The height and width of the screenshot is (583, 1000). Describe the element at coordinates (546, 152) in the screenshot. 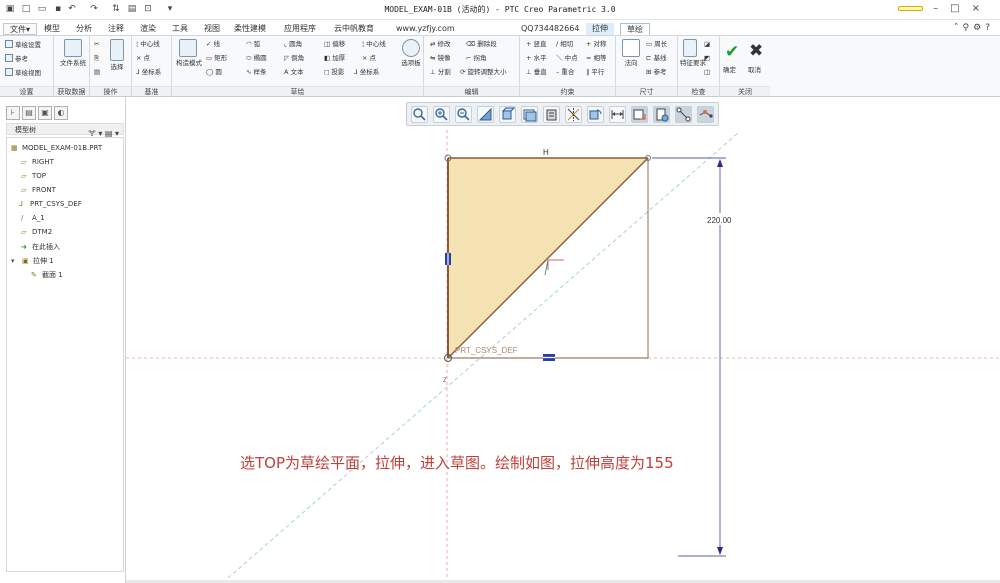

I see `dimension-h-label: H` at that location.